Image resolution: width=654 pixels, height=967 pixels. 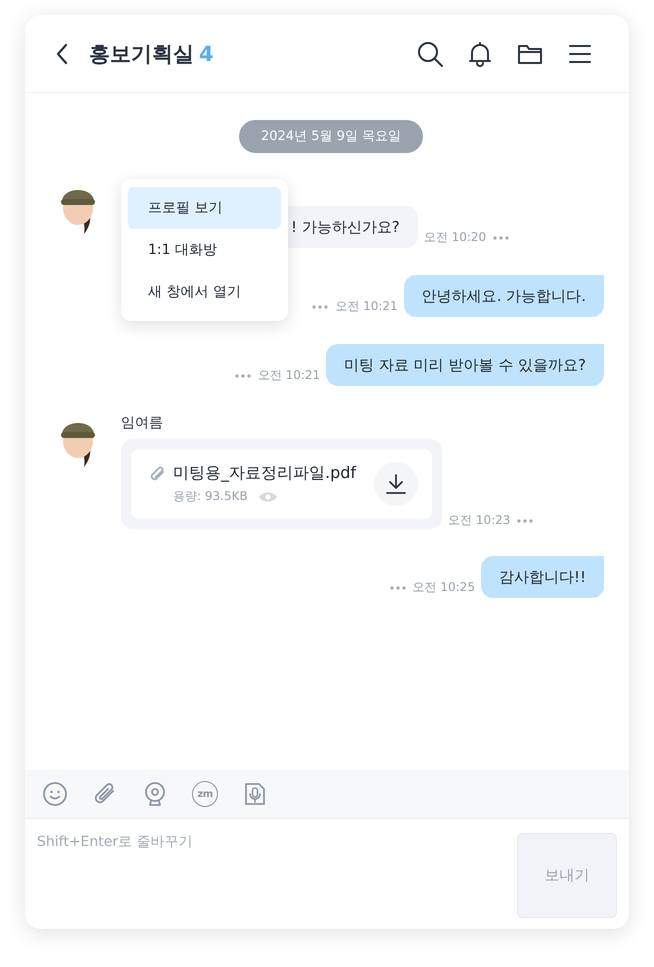 What do you see at coordinates (142, 423) in the screenshot?
I see `sender-name: 임여름` at bounding box center [142, 423].